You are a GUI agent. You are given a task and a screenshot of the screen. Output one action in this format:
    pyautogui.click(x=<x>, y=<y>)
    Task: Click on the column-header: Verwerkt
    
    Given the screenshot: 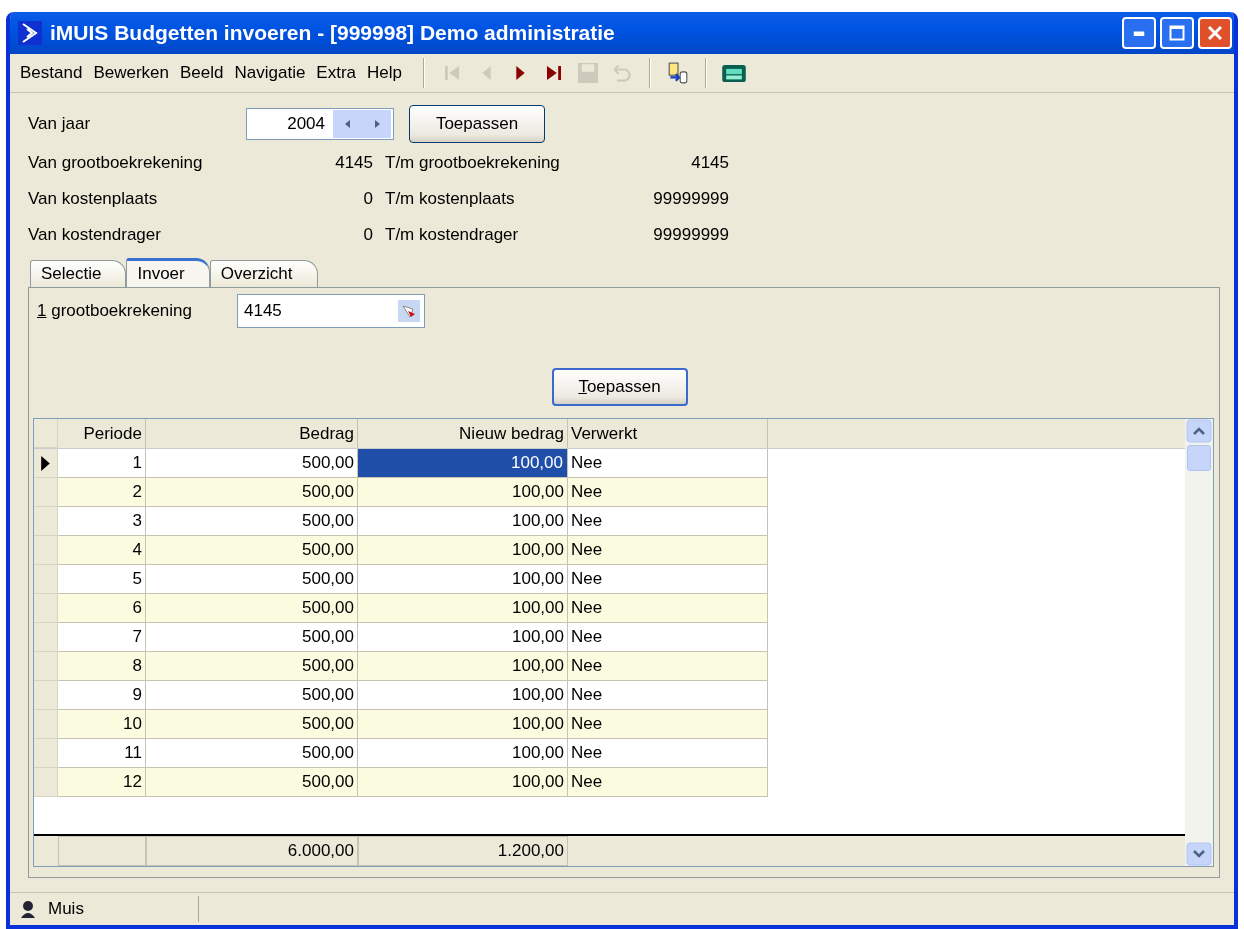 What is the action you would take?
    pyautogui.click(x=668, y=433)
    